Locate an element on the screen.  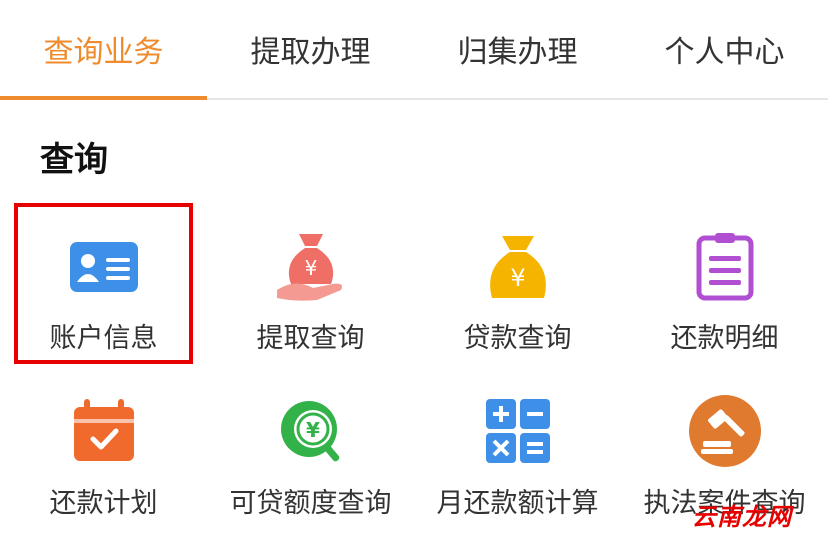
tile-repayment-detail: 还款明细 is located at coordinates (724, 292).